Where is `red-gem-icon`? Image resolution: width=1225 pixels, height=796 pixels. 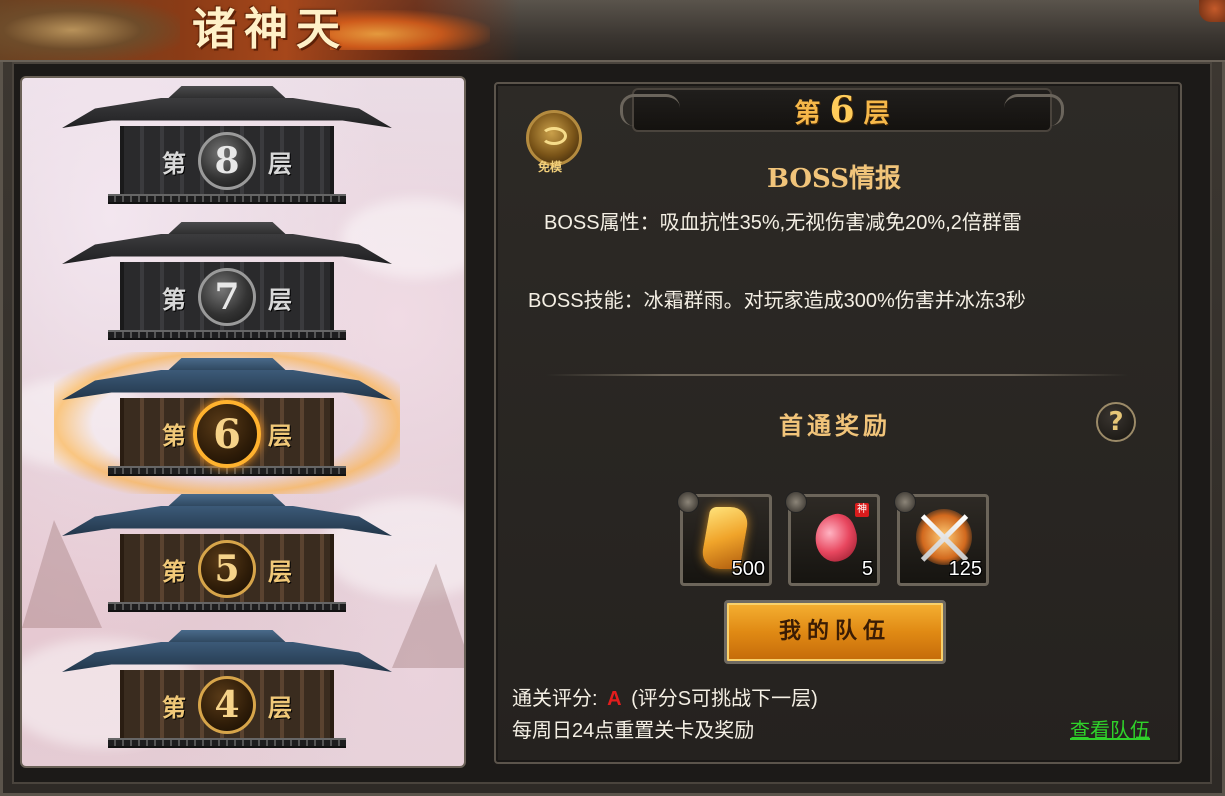 red-gem-icon is located at coordinates (836, 538).